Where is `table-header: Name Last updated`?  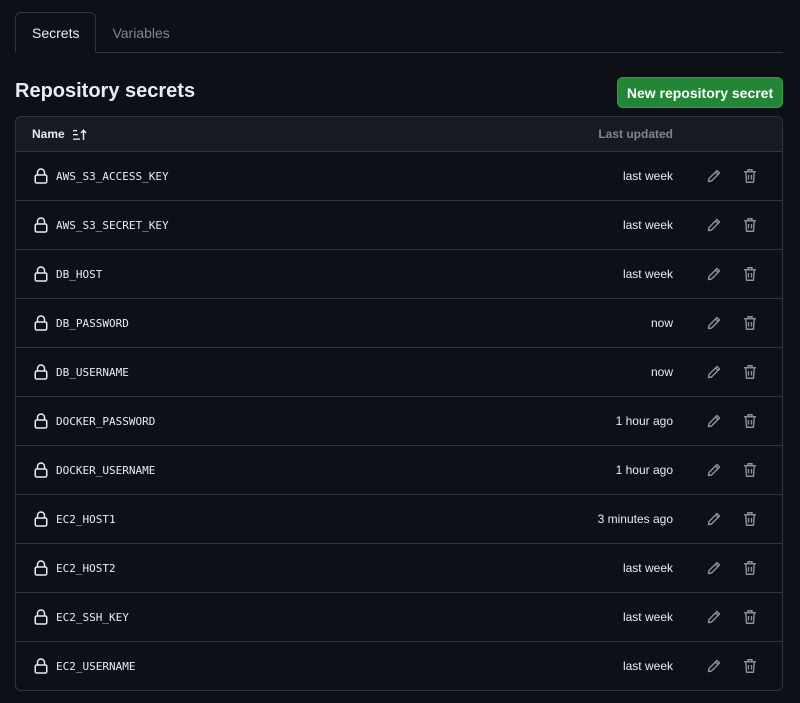 table-header: Name Last updated is located at coordinates (399, 134).